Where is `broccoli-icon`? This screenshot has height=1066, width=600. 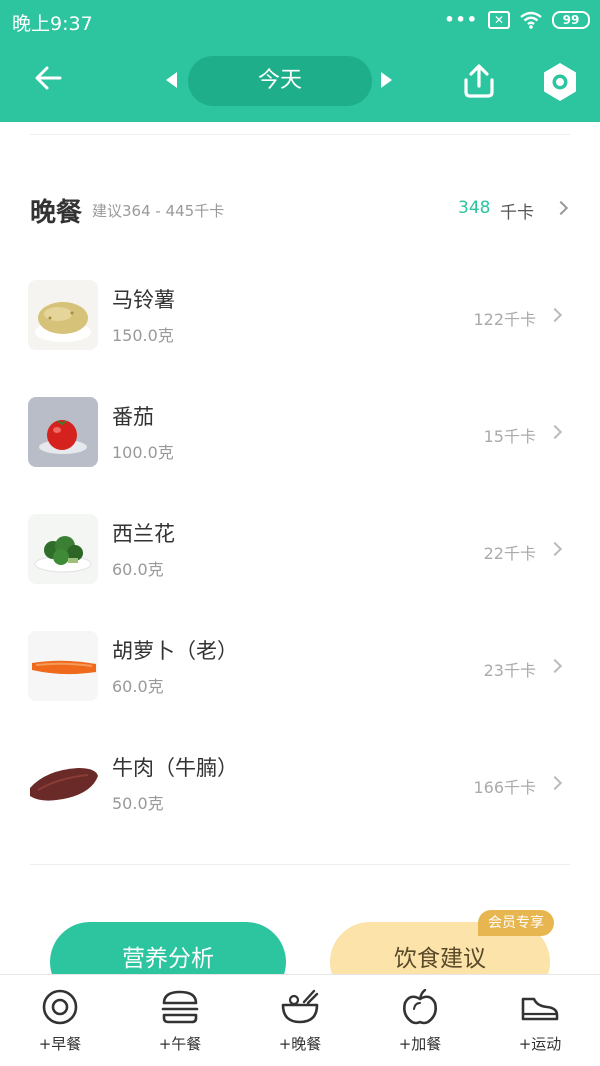
broccoli-icon is located at coordinates (63, 549).